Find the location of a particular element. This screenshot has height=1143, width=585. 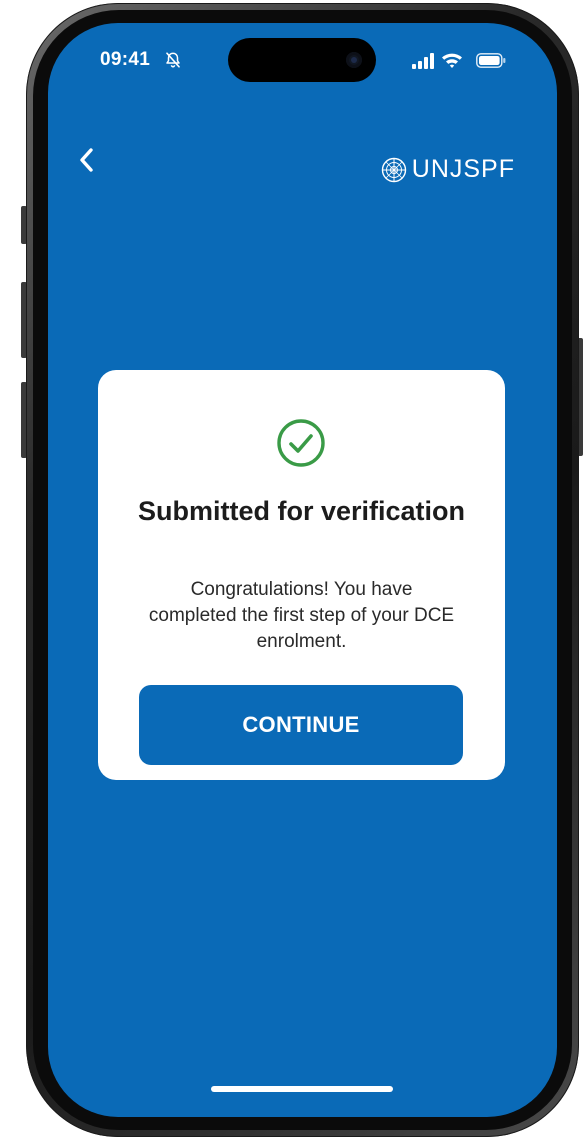

check-circle-icon is located at coordinates (301, 443).